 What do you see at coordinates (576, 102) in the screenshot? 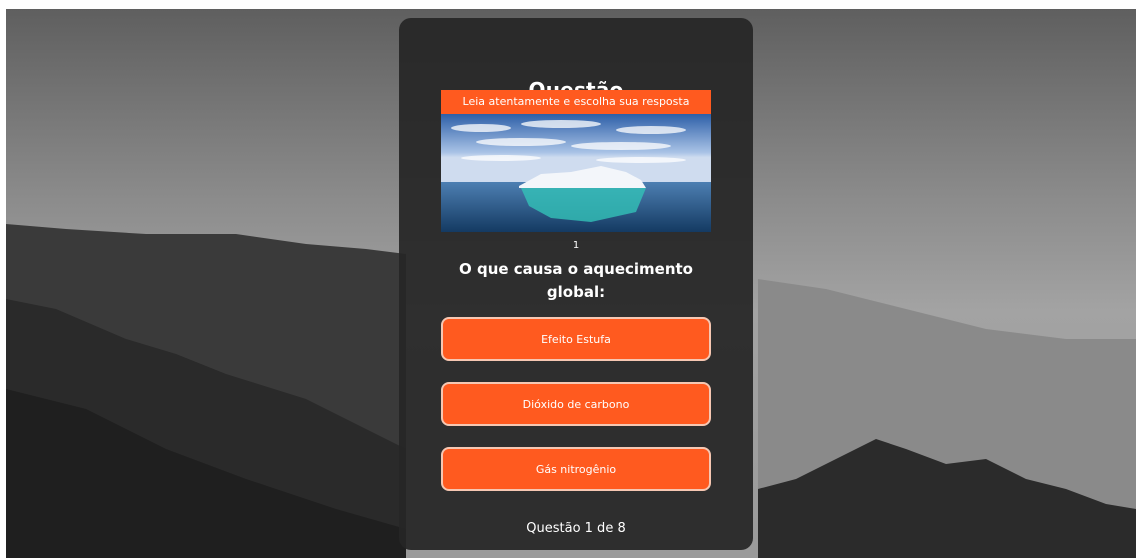
I see `instruction-banner: Leia atentamente e escolha sua resposta` at bounding box center [576, 102].